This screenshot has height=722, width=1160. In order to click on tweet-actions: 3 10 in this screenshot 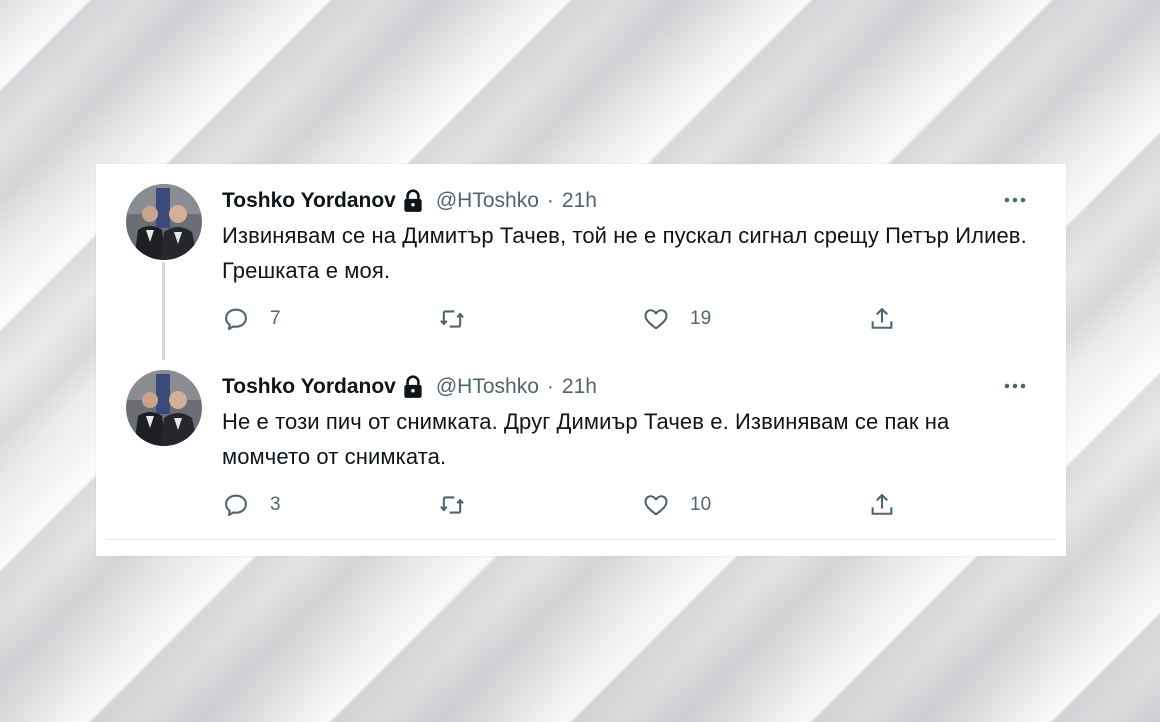, I will do `click(572, 505)`.